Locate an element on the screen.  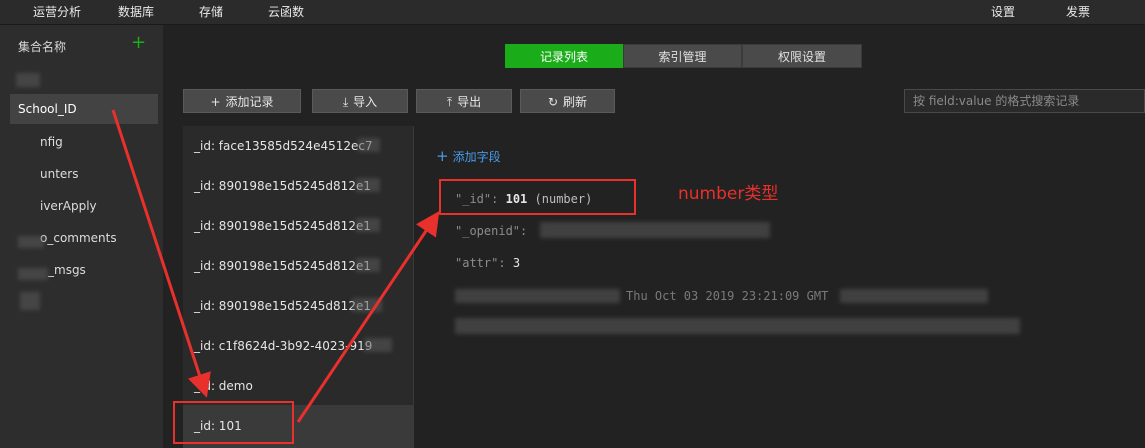
arrow-to-record is located at coordinates (161, 253).